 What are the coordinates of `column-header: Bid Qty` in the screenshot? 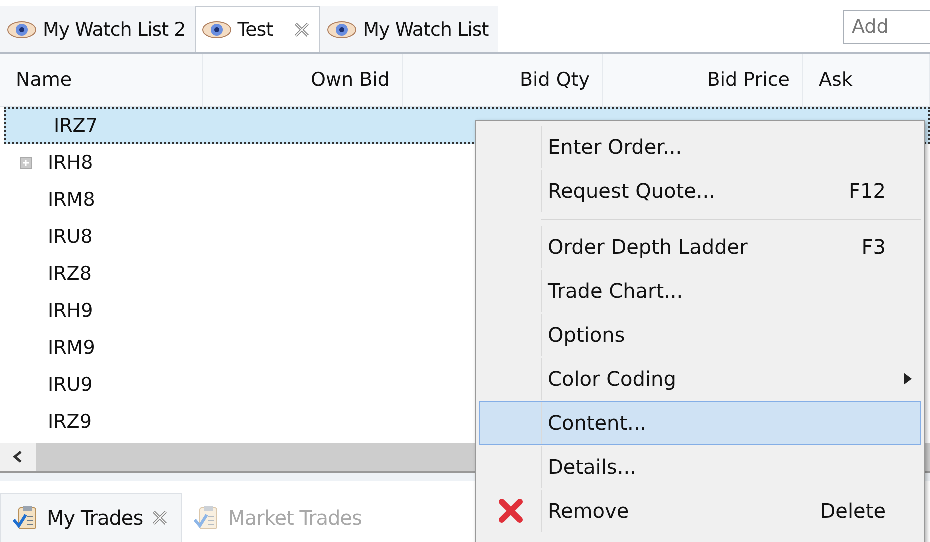 It's located at (503, 80).